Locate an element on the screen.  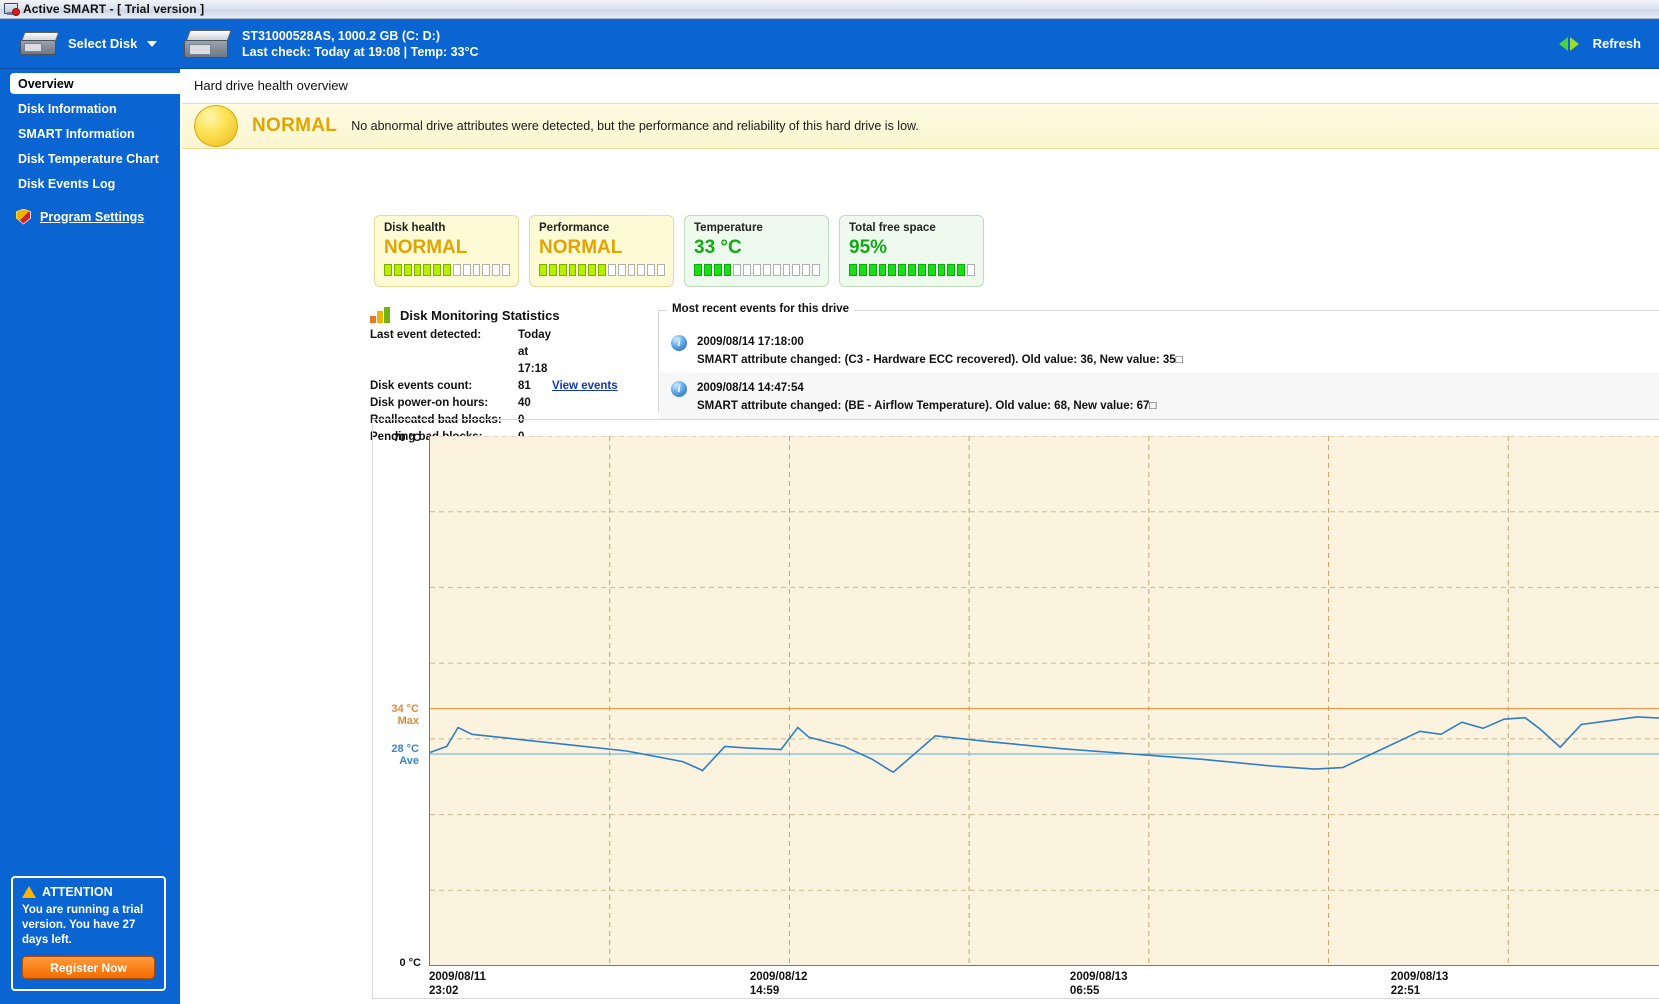
refresh-button: Refresh is located at coordinates (1599, 43).